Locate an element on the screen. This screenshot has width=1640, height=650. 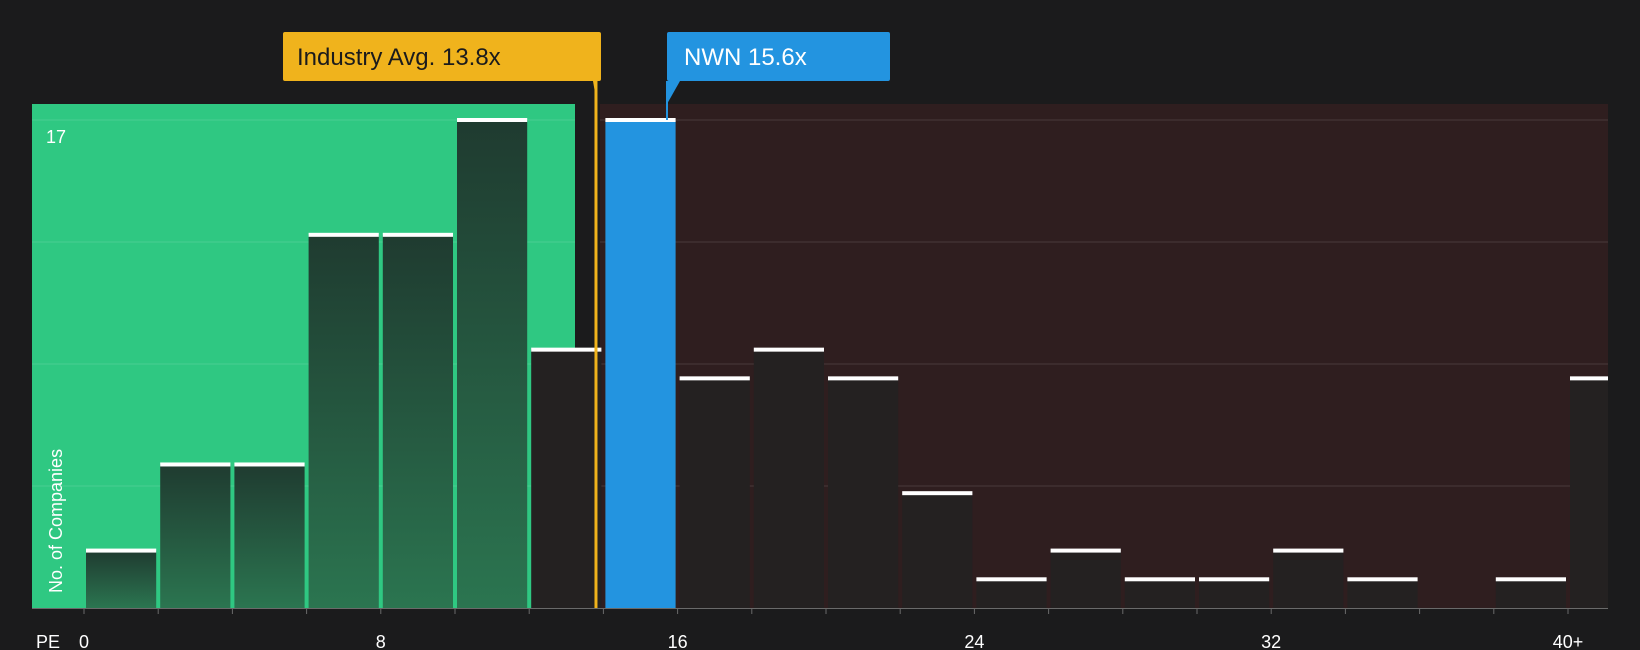
x-axis-label: PE is located at coordinates (48, 641).